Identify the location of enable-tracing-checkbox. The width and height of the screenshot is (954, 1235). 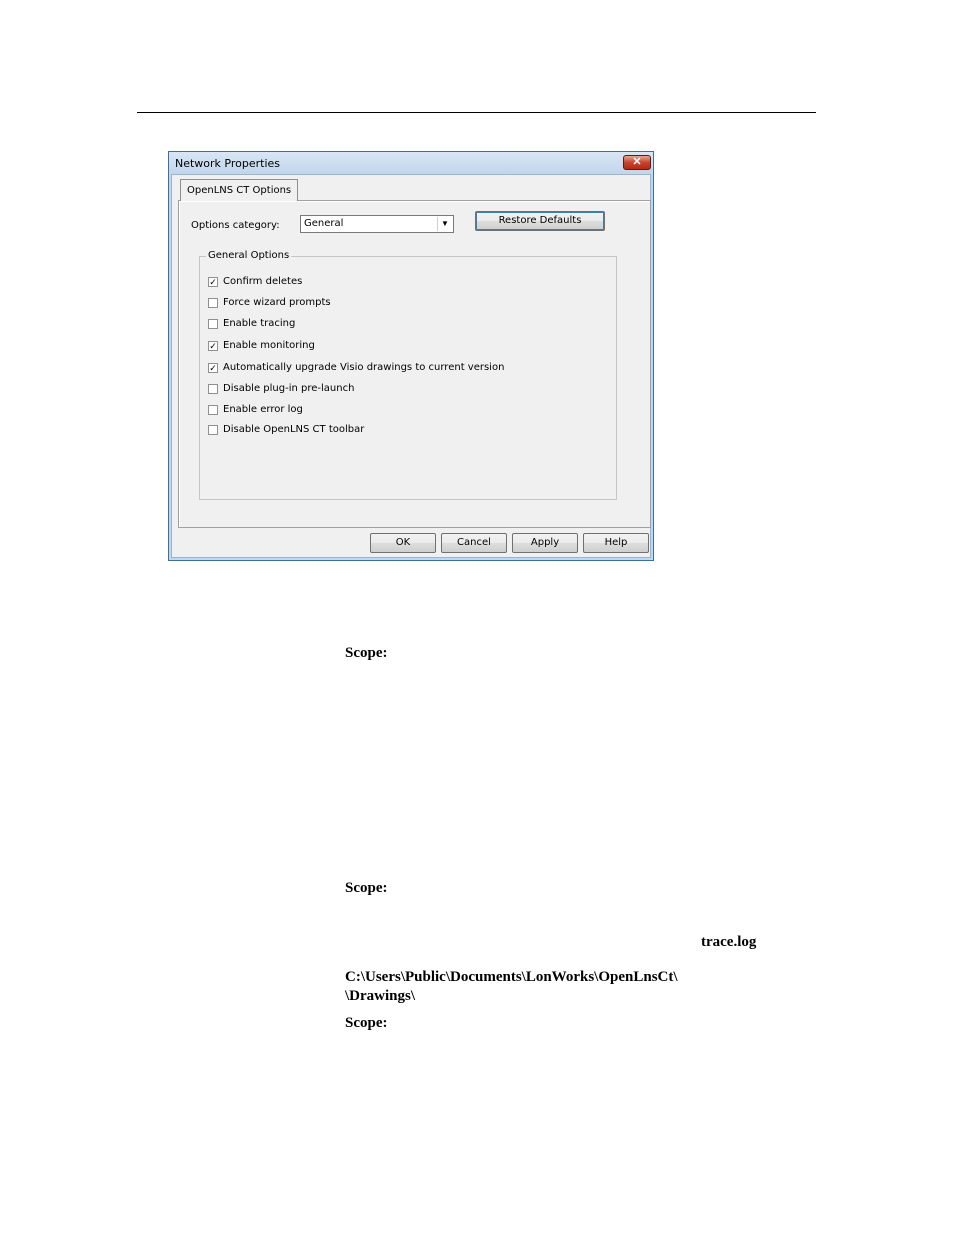
(213, 324).